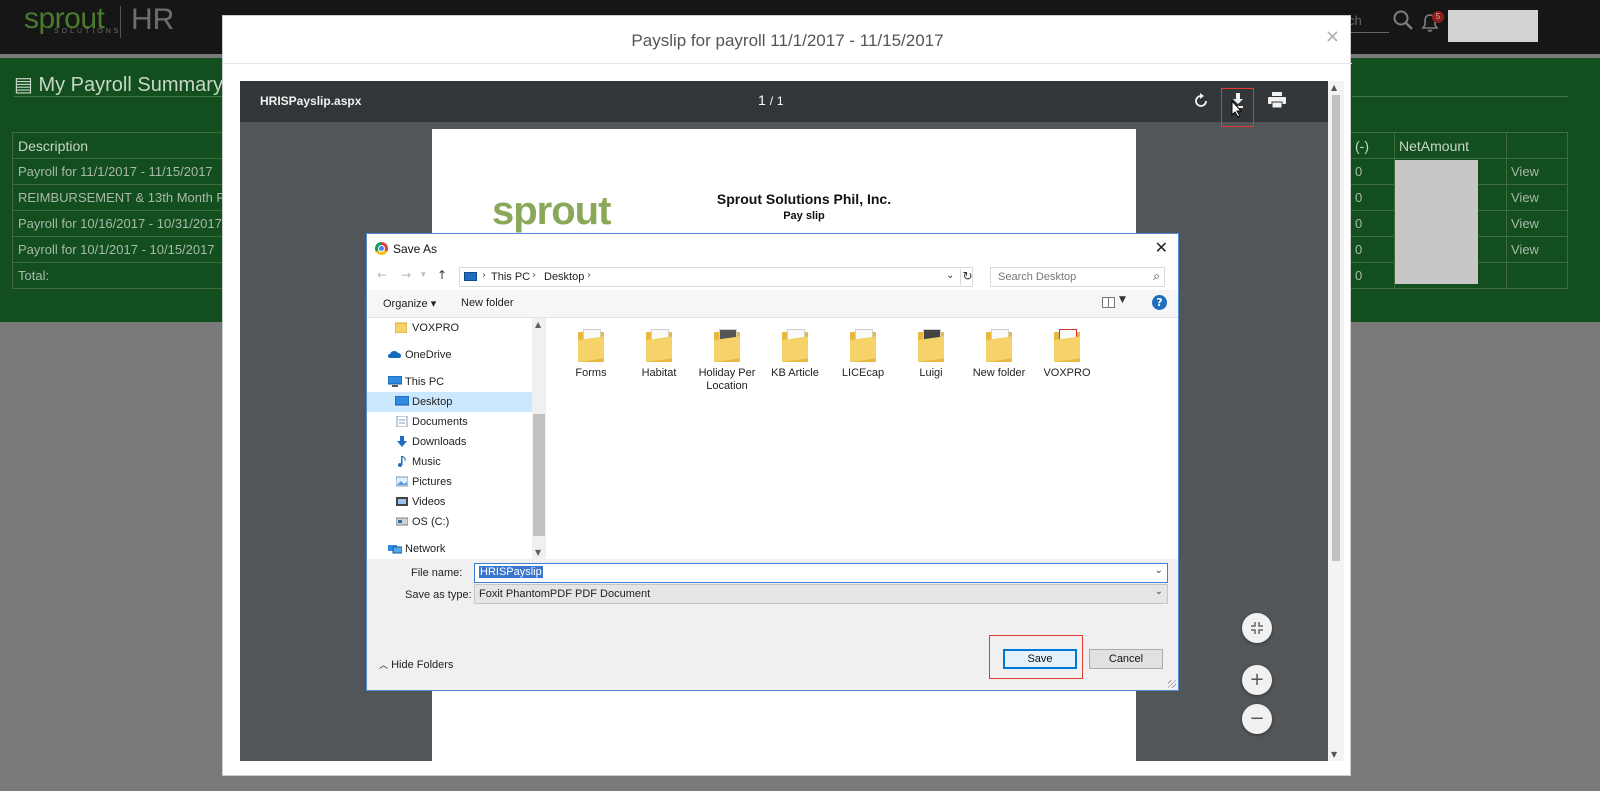 The height and width of the screenshot is (791, 1600). Describe the element at coordinates (449, 382) in the screenshot. I see `sidebar-item-this-pc: This PC` at that location.